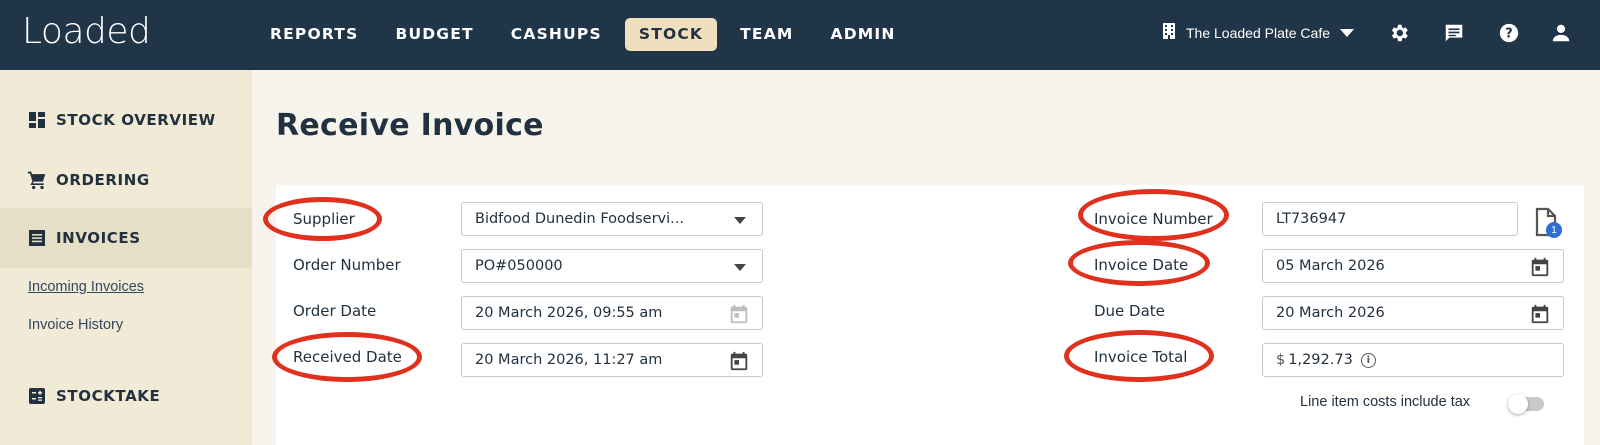  What do you see at coordinates (1129, 311) in the screenshot?
I see `due-date-label: Due Date` at bounding box center [1129, 311].